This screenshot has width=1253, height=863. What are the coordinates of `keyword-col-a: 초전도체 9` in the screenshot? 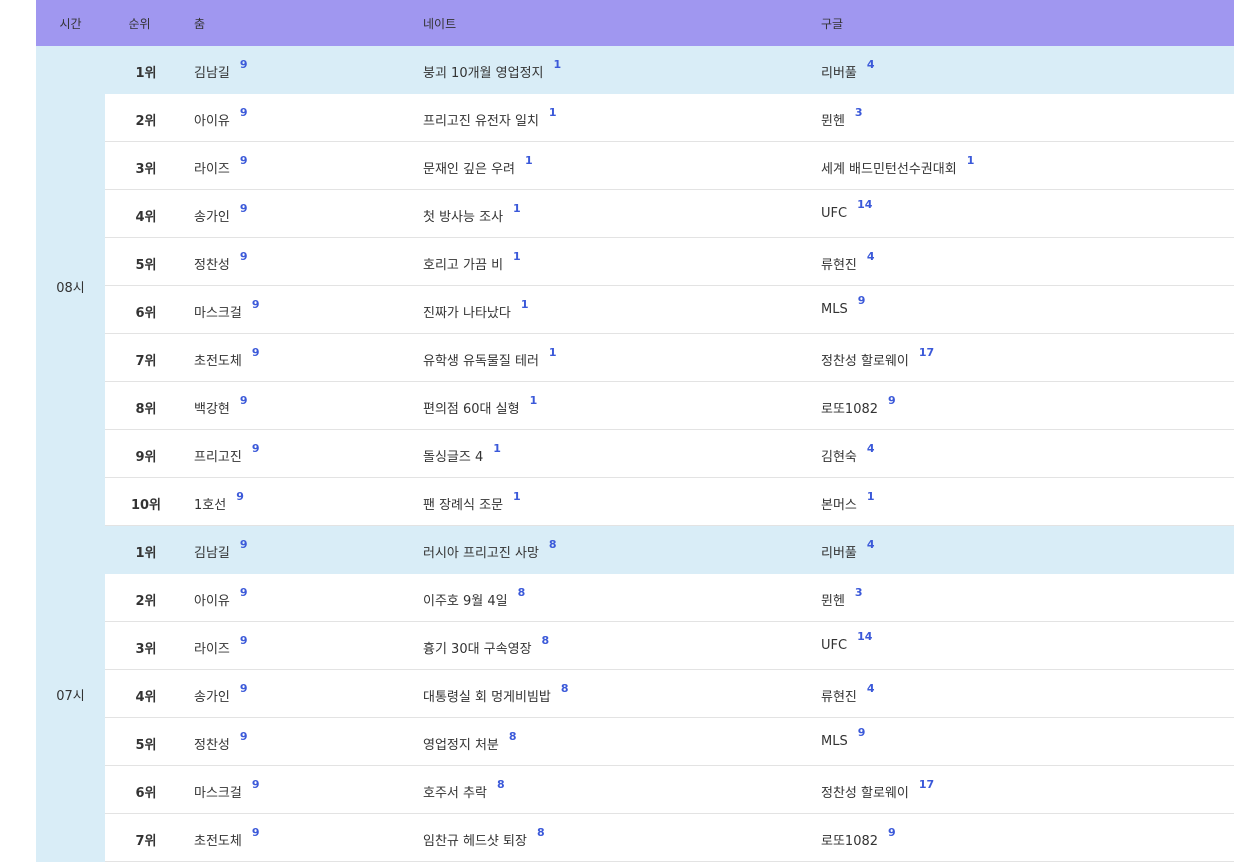 It's located at (227, 357).